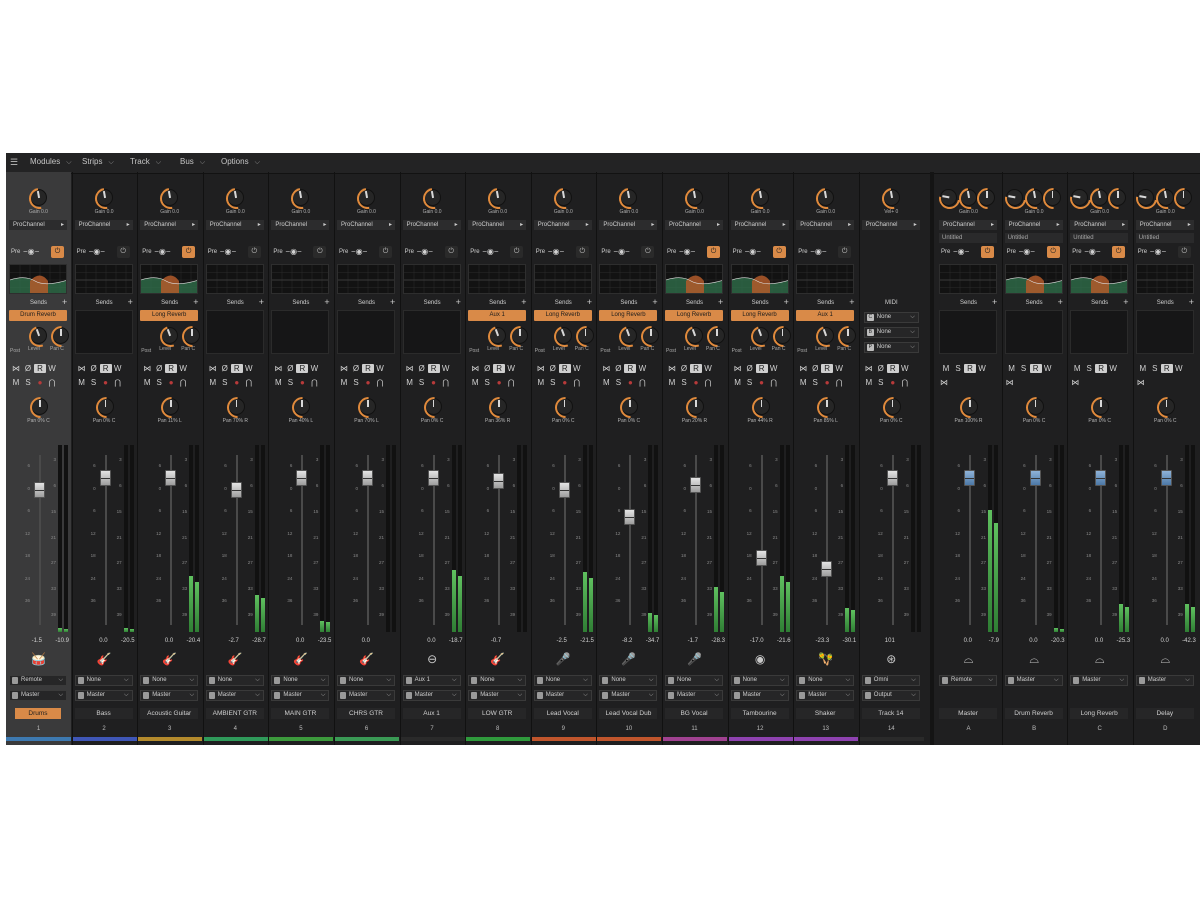 Image resolution: width=1200 pixels, height=900 pixels. I want to click on options-menu: Options ⌵, so click(240, 162).